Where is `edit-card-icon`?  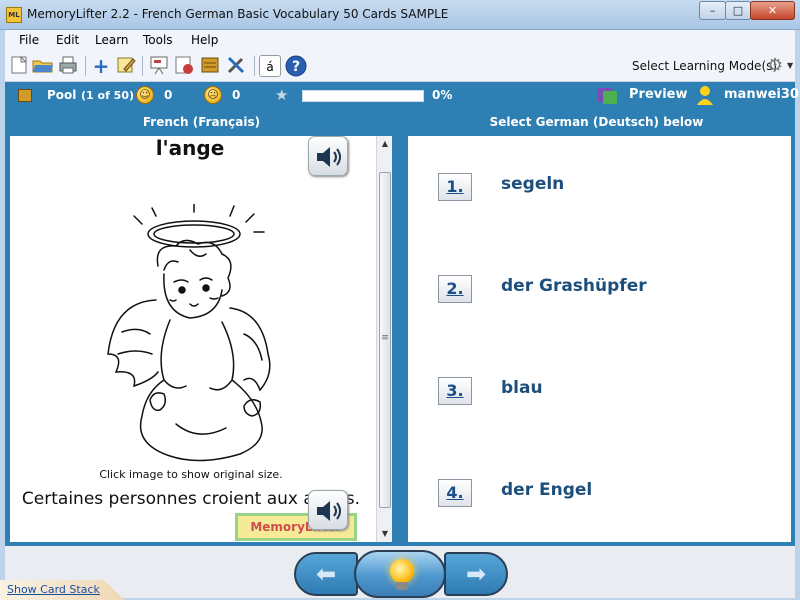
edit-card-icon is located at coordinates (126, 66).